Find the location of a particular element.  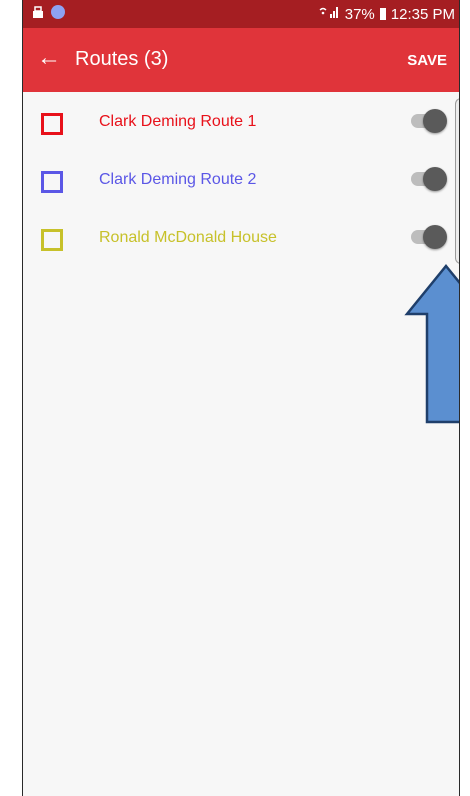

route-row: Clark Deming Route 2 is located at coordinates (241, 179).